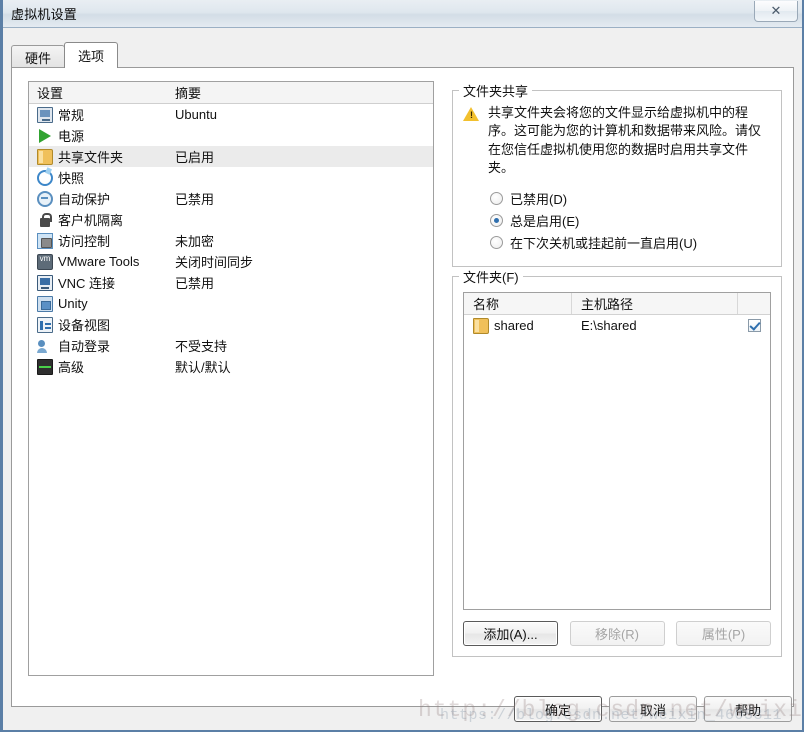  I want to click on radio-disabled-label: 已禁用(D), so click(539, 200).